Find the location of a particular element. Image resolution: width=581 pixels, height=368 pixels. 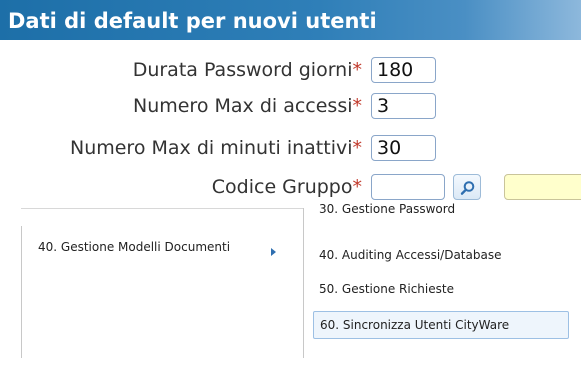

search-icon is located at coordinates (467, 188).